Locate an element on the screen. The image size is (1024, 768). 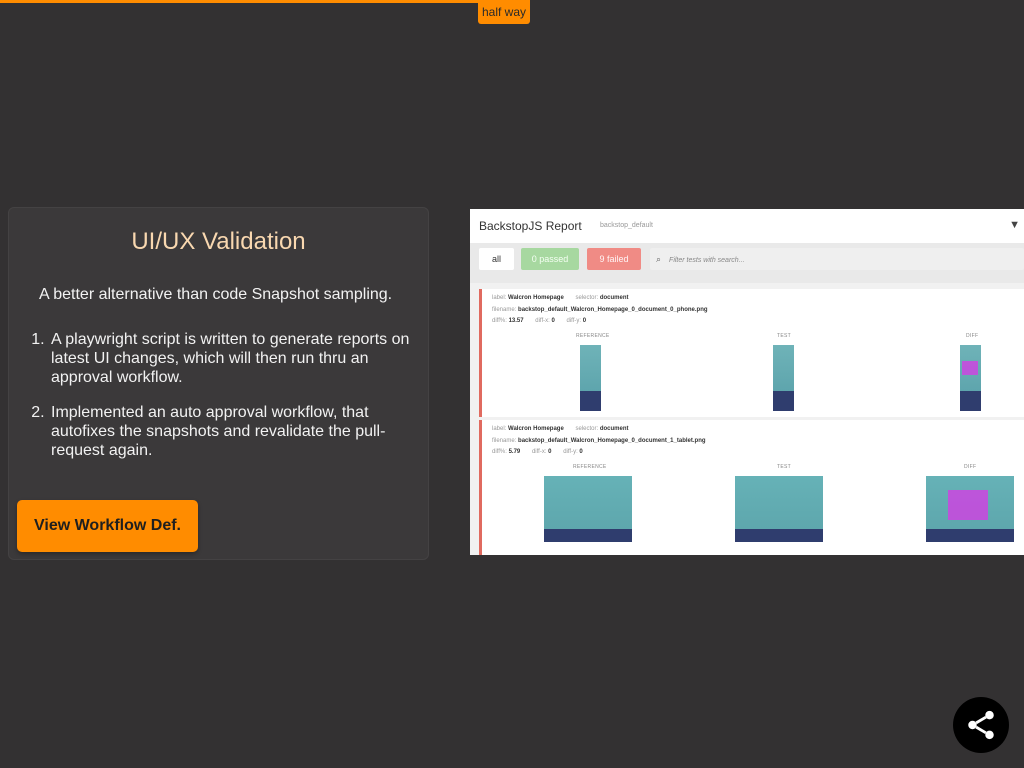
share-button is located at coordinates (981, 725).